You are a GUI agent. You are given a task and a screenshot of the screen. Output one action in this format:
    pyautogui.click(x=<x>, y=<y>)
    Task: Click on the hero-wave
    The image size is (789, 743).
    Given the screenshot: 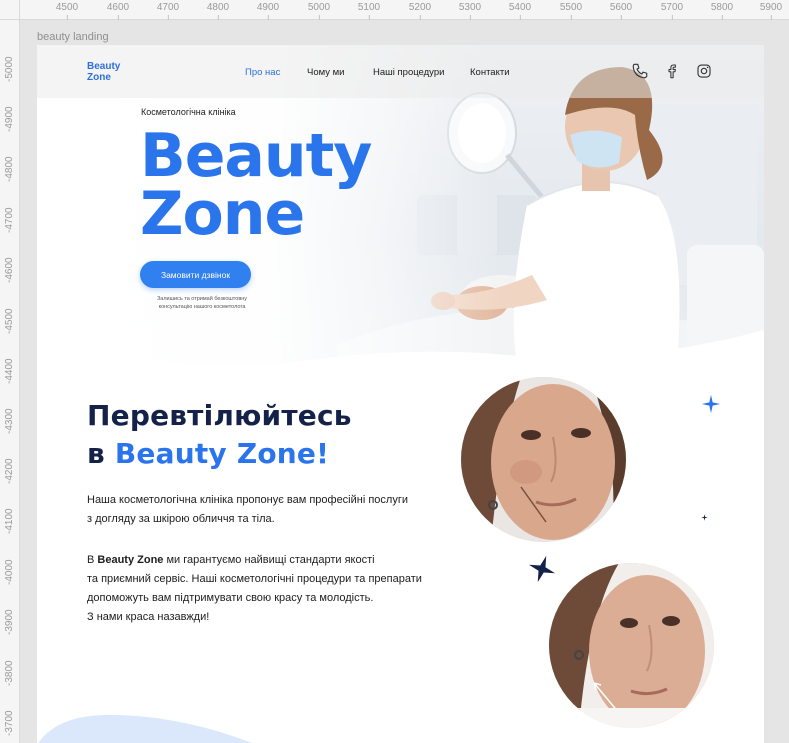 What is the action you would take?
    pyautogui.click(x=400, y=357)
    